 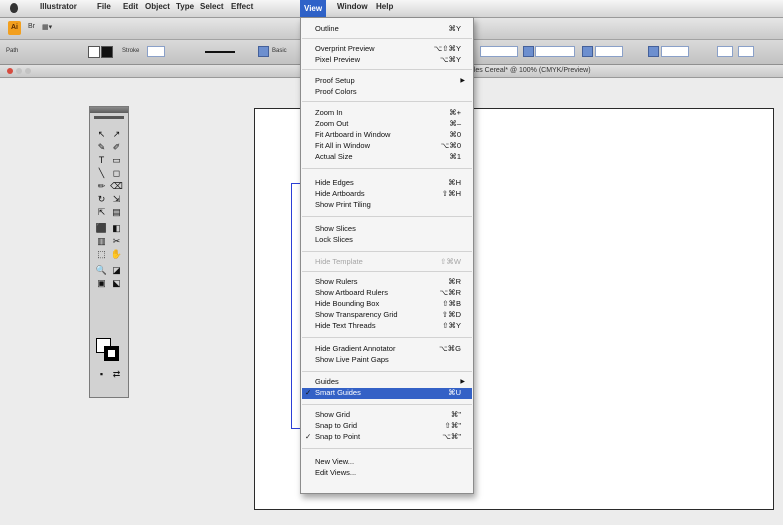 What do you see at coordinates (336, 282) in the screenshot?
I see `menu-item-show-rulers: Show Rulers` at bounding box center [336, 282].